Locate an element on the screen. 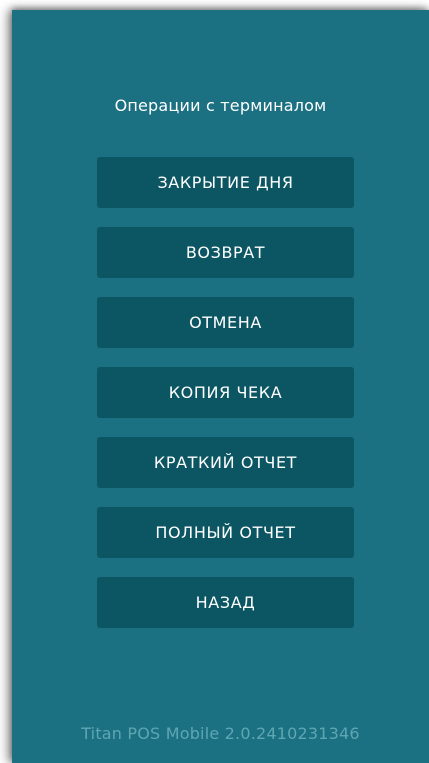 This screenshot has height=763, width=429. full-report-button: ПОЛНЫЙ ОТЧЕТ is located at coordinates (225, 532).